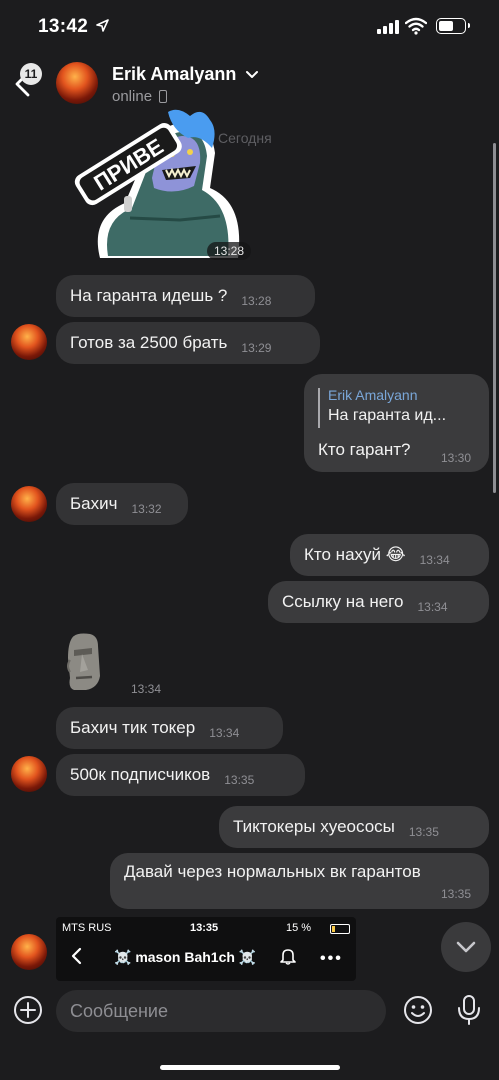 The image size is (499, 1080). I want to click on embedded-more-icon: •••, so click(331, 958).